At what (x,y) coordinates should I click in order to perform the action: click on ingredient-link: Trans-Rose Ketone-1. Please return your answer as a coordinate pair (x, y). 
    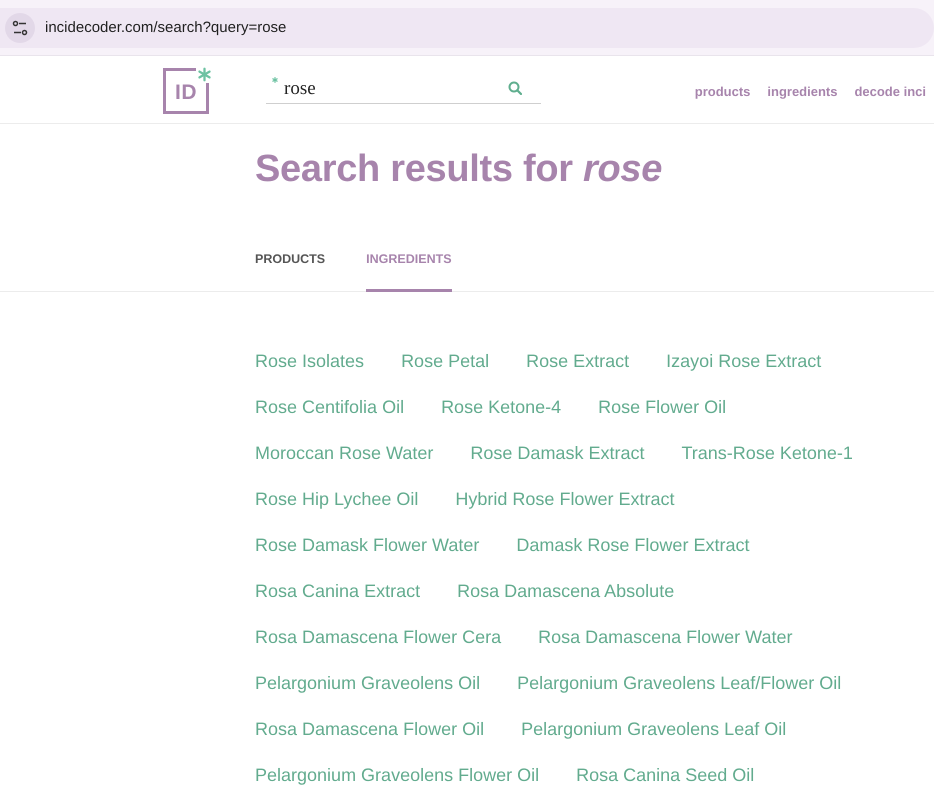
    Looking at the image, I should click on (767, 453).